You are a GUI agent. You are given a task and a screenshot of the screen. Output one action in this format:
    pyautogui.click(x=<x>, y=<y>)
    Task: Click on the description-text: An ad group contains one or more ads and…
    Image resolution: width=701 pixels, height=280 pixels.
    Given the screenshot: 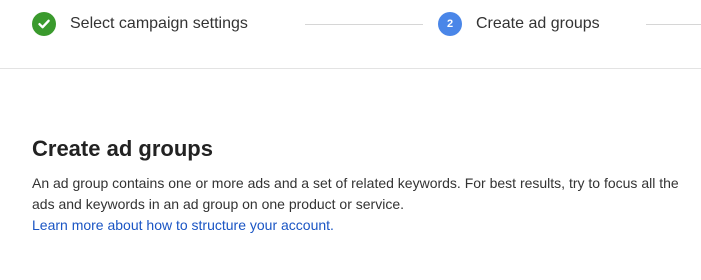 What is the action you would take?
    pyautogui.click(x=355, y=193)
    